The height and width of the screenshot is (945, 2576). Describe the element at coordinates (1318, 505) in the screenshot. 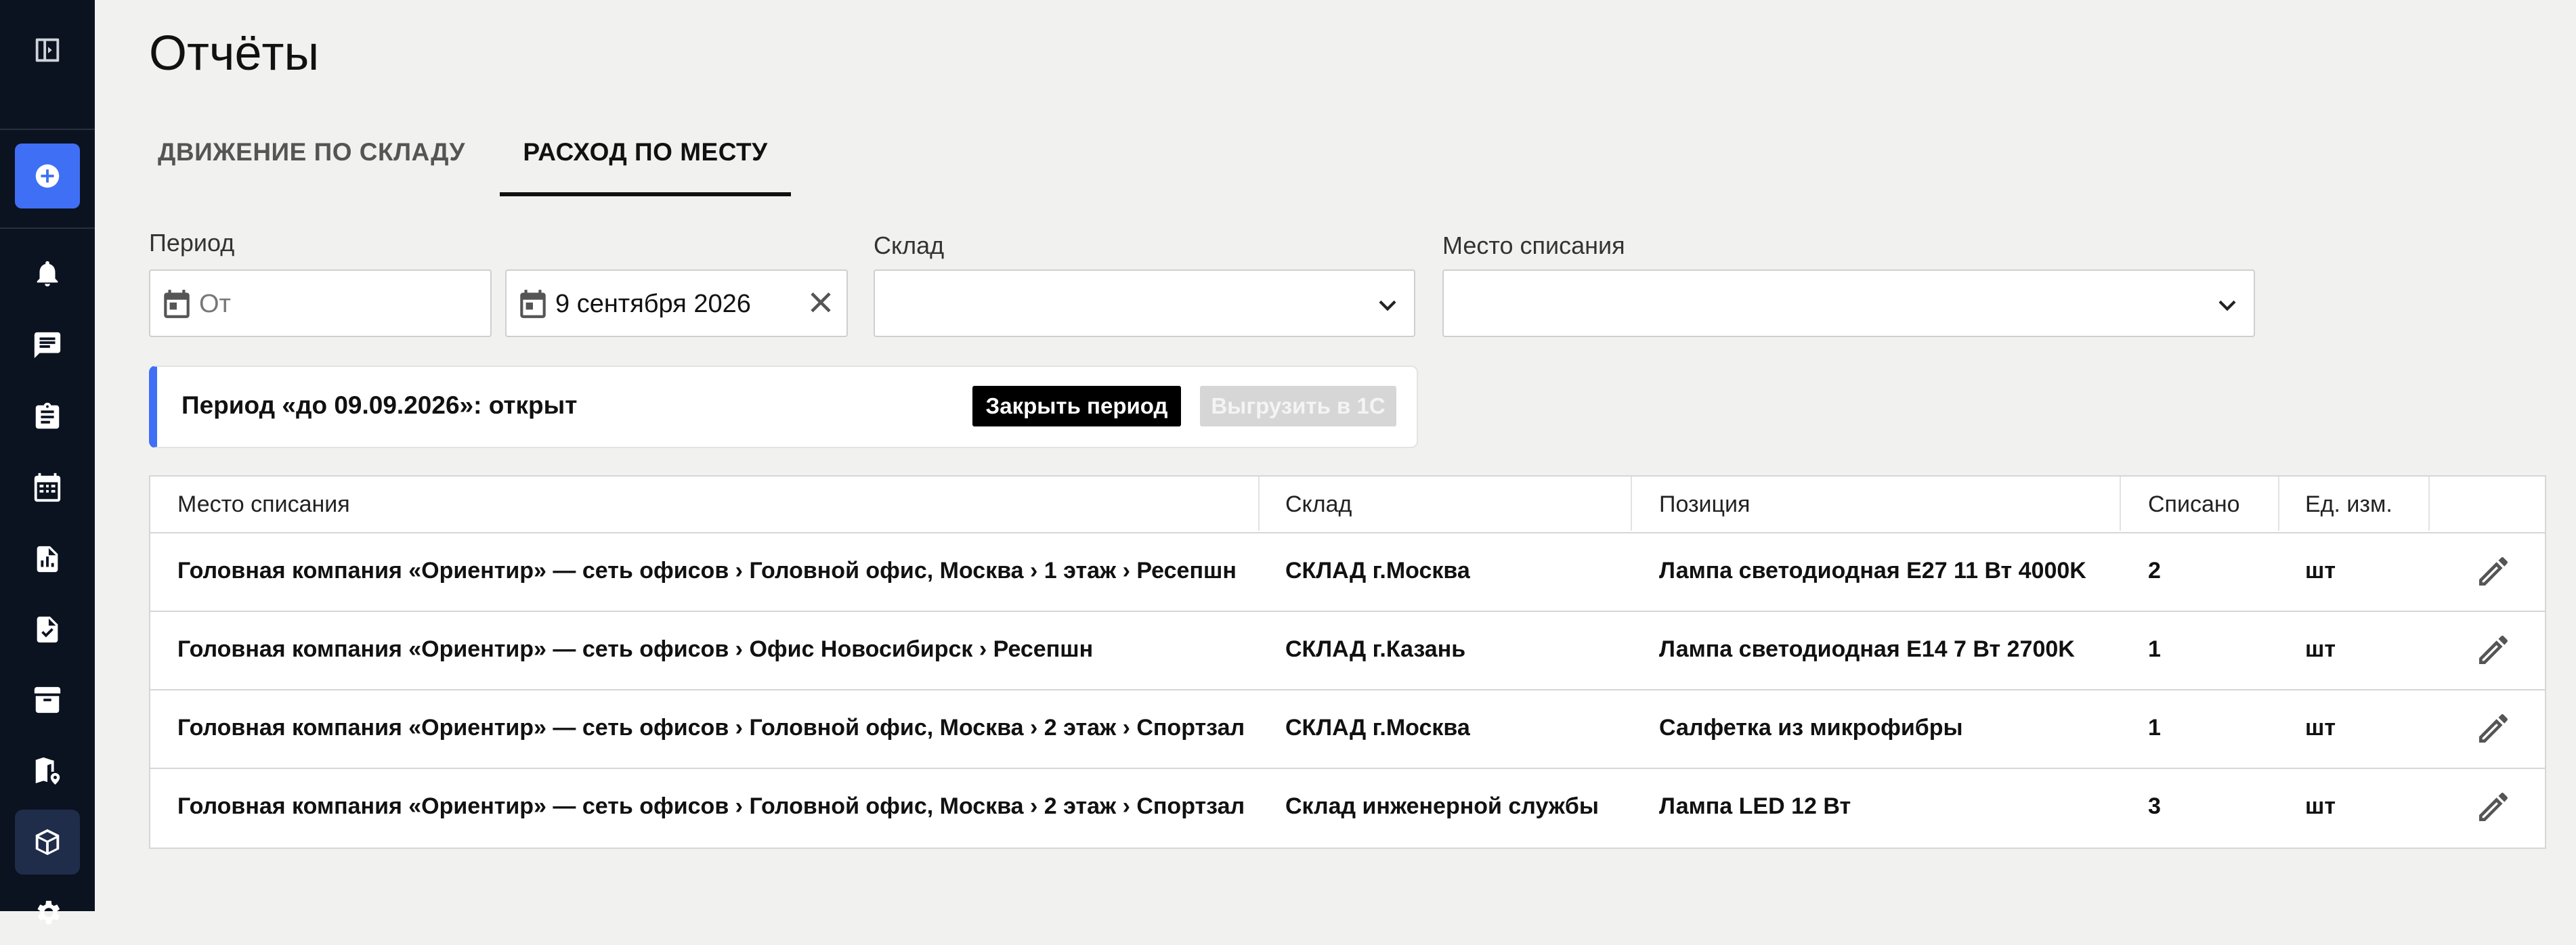

I see `column-header-warehouse: Склад` at that location.